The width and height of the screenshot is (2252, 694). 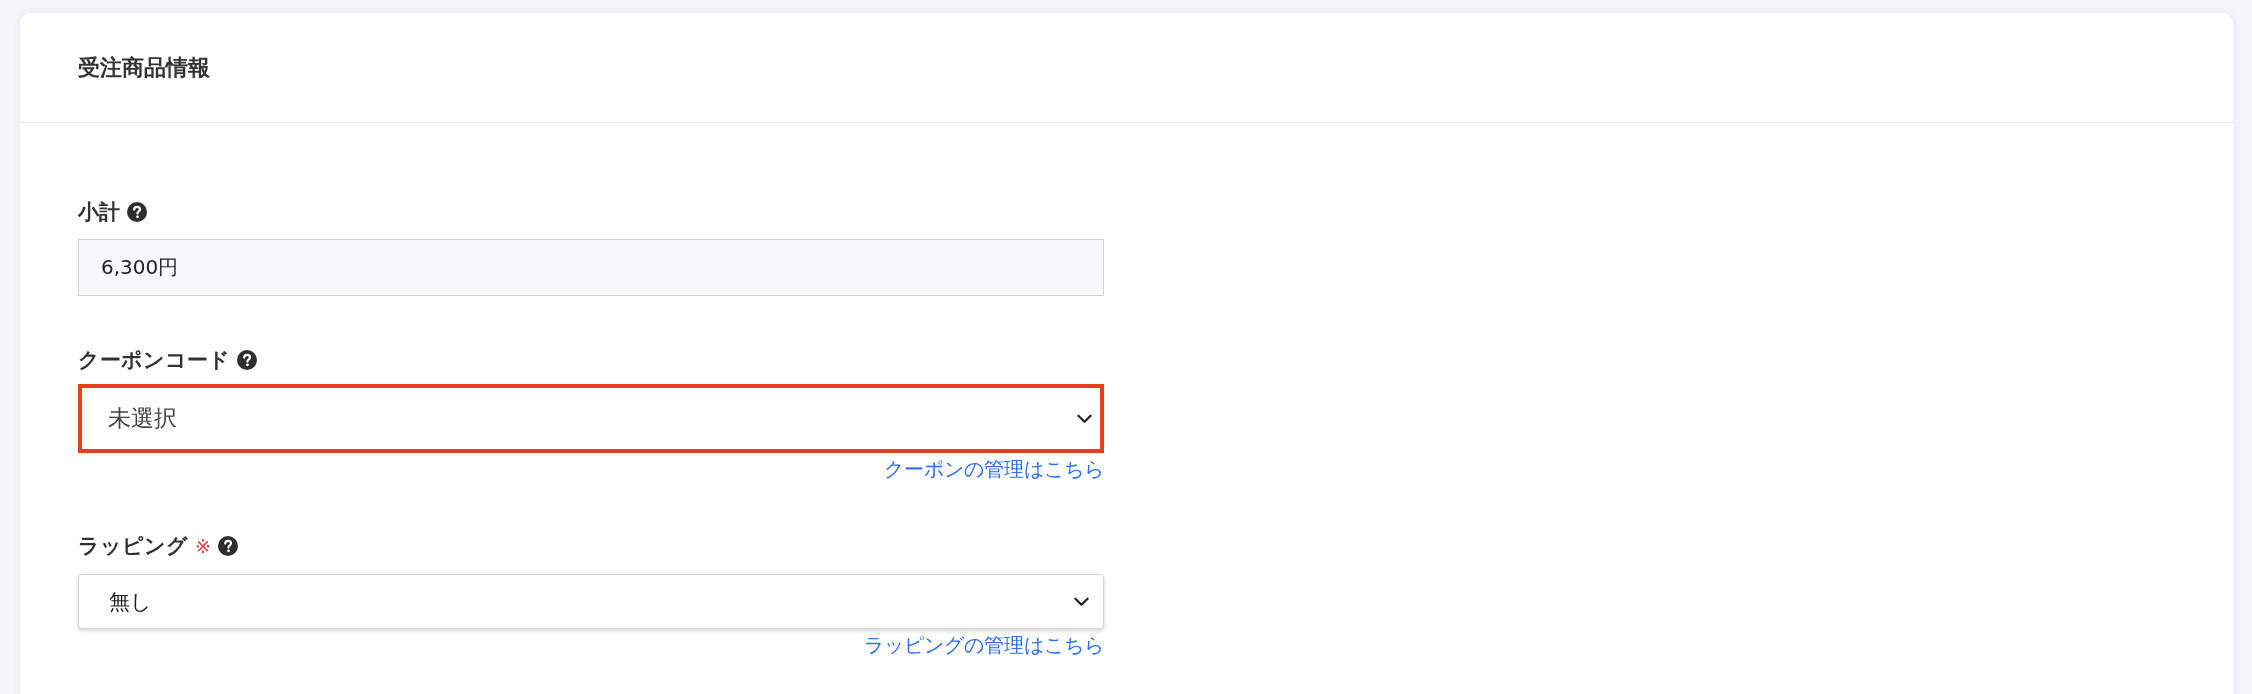 What do you see at coordinates (591, 267) in the screenshot?
I see `readonly-field: 6,300円` at bounding box center [591, 267].